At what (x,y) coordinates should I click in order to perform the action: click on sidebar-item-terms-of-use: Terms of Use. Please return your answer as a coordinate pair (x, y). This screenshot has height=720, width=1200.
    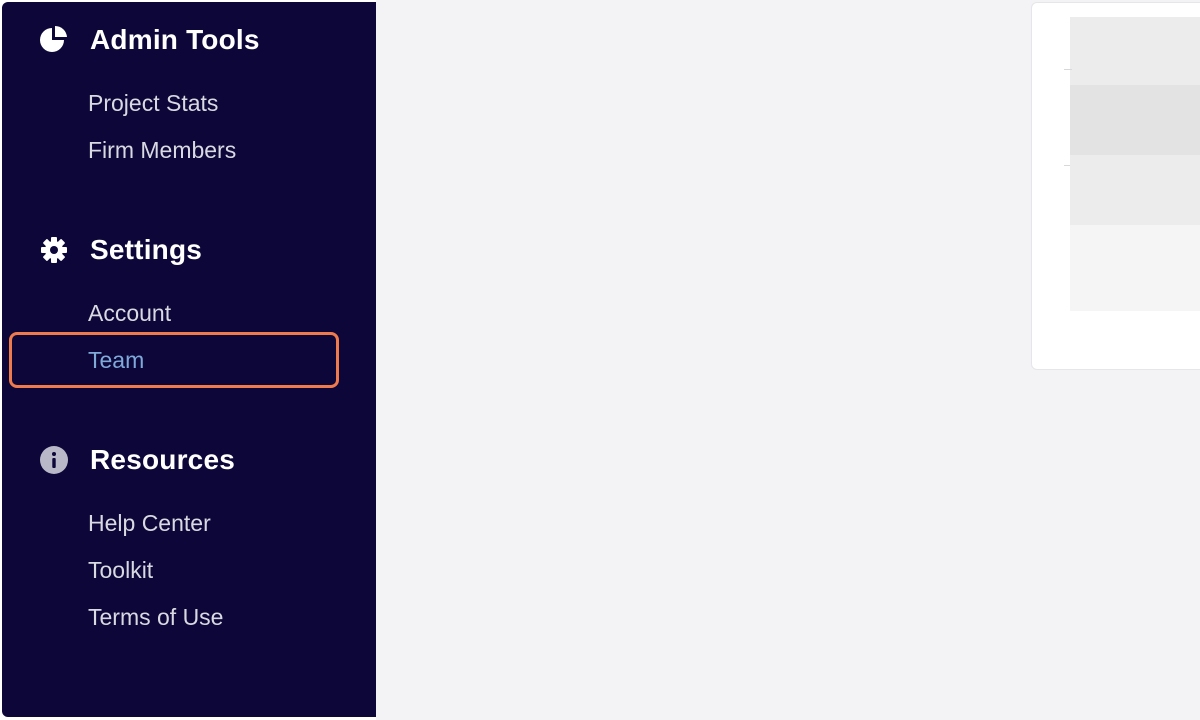
    Looking at the image, I should click on (155, 617).